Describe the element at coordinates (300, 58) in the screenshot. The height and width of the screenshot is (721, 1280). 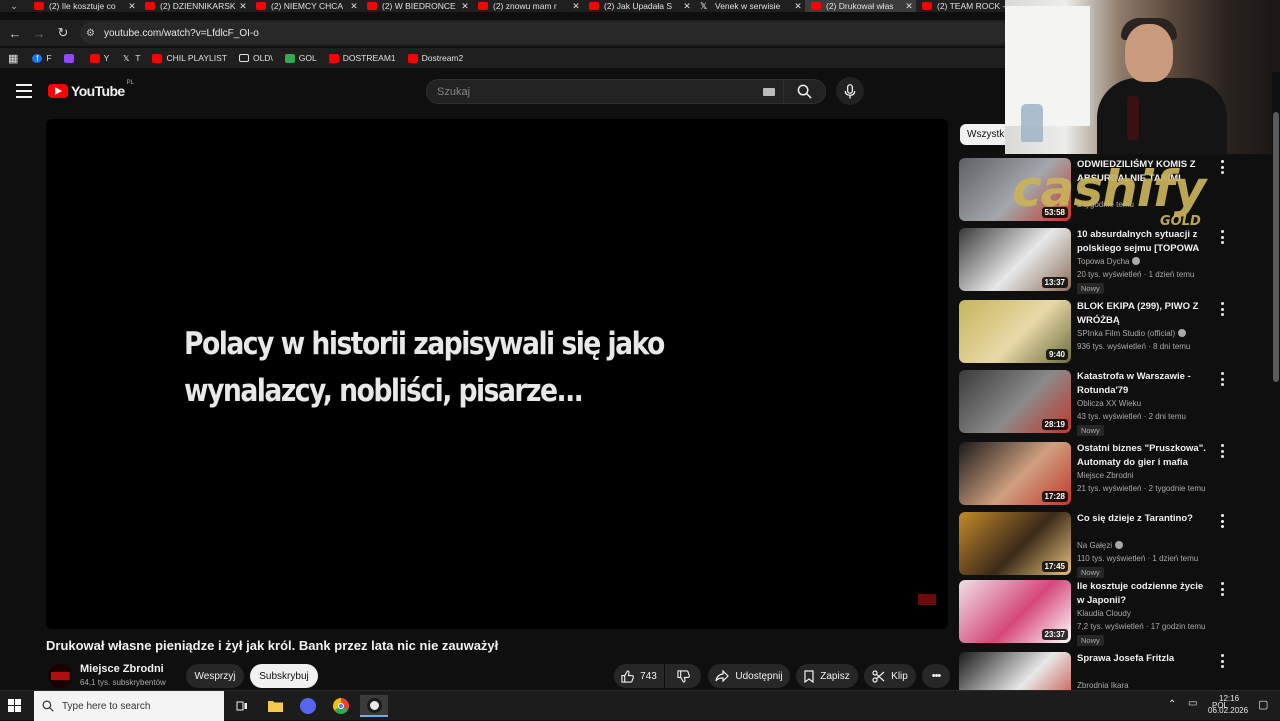
I see `bookmark-item: GOL` at that location.